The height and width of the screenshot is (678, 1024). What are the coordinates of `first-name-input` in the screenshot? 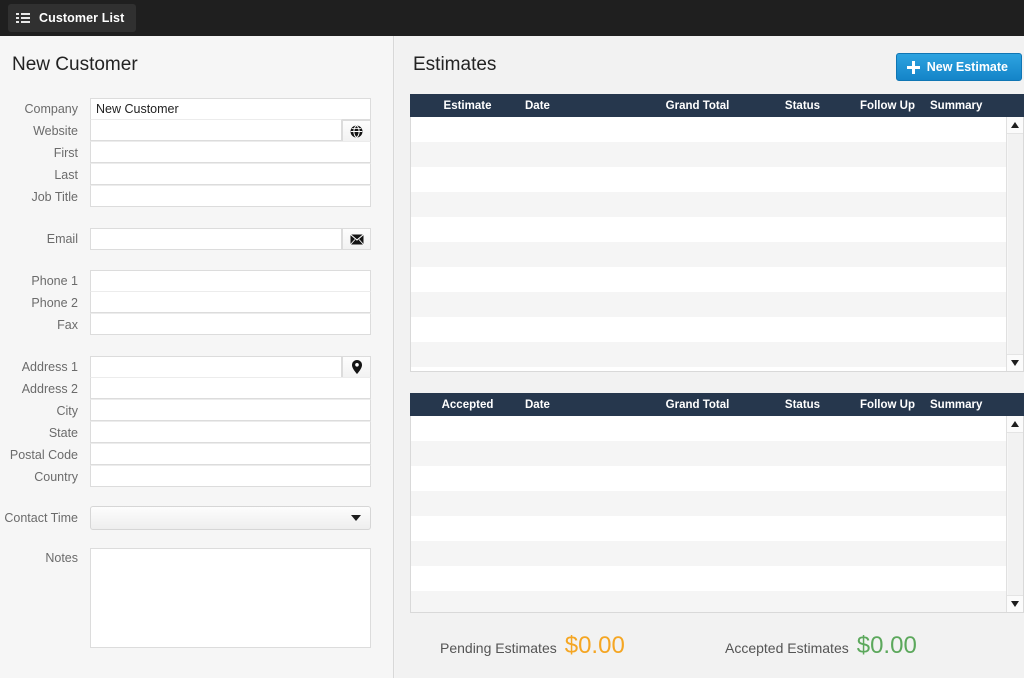 It's located at (230, 152).